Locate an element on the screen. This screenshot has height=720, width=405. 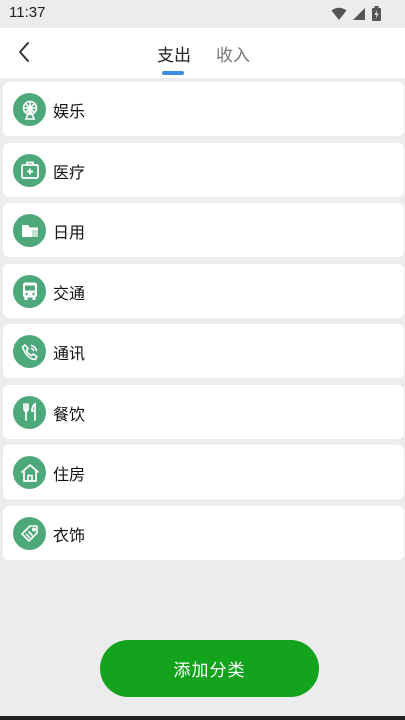
folder-icon is located at coordinates (29, 230).